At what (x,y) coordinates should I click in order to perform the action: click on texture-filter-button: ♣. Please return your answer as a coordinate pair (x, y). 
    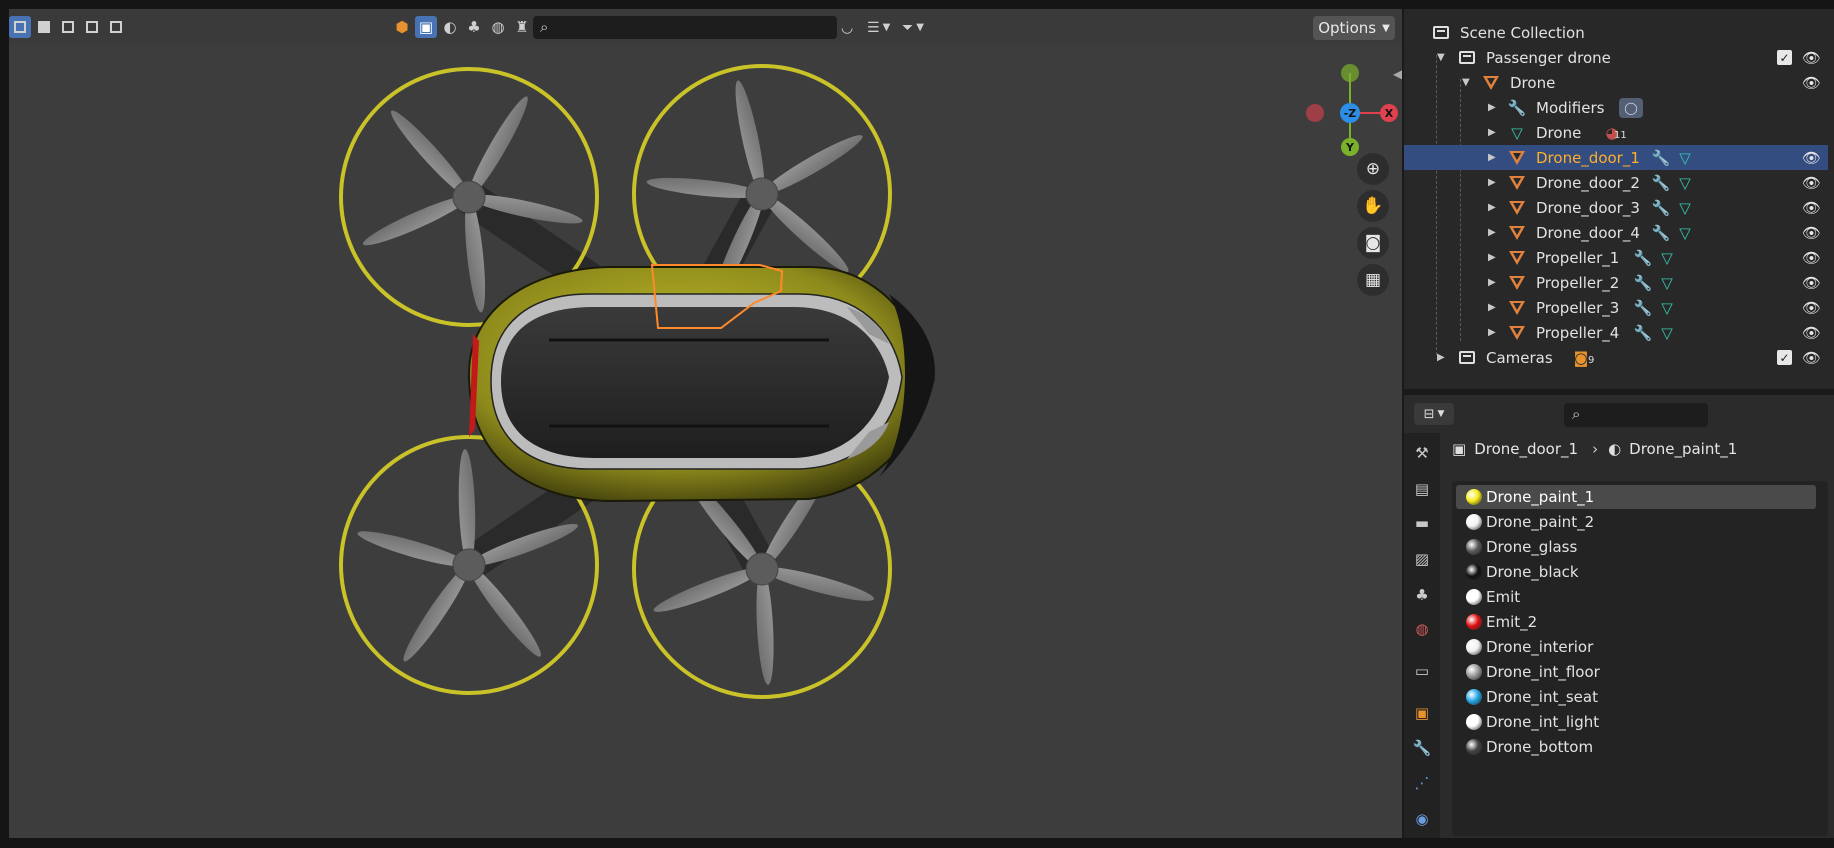
    Looking at the image, I should click on (474, 27).